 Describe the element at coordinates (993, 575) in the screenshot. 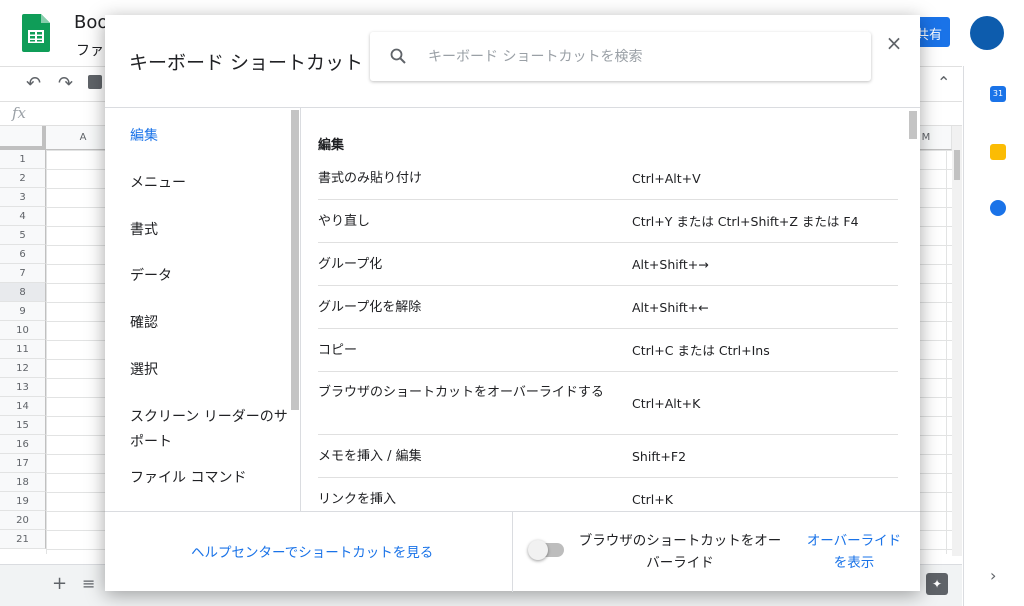

I see `expand-panel-icon: ›` at that location.